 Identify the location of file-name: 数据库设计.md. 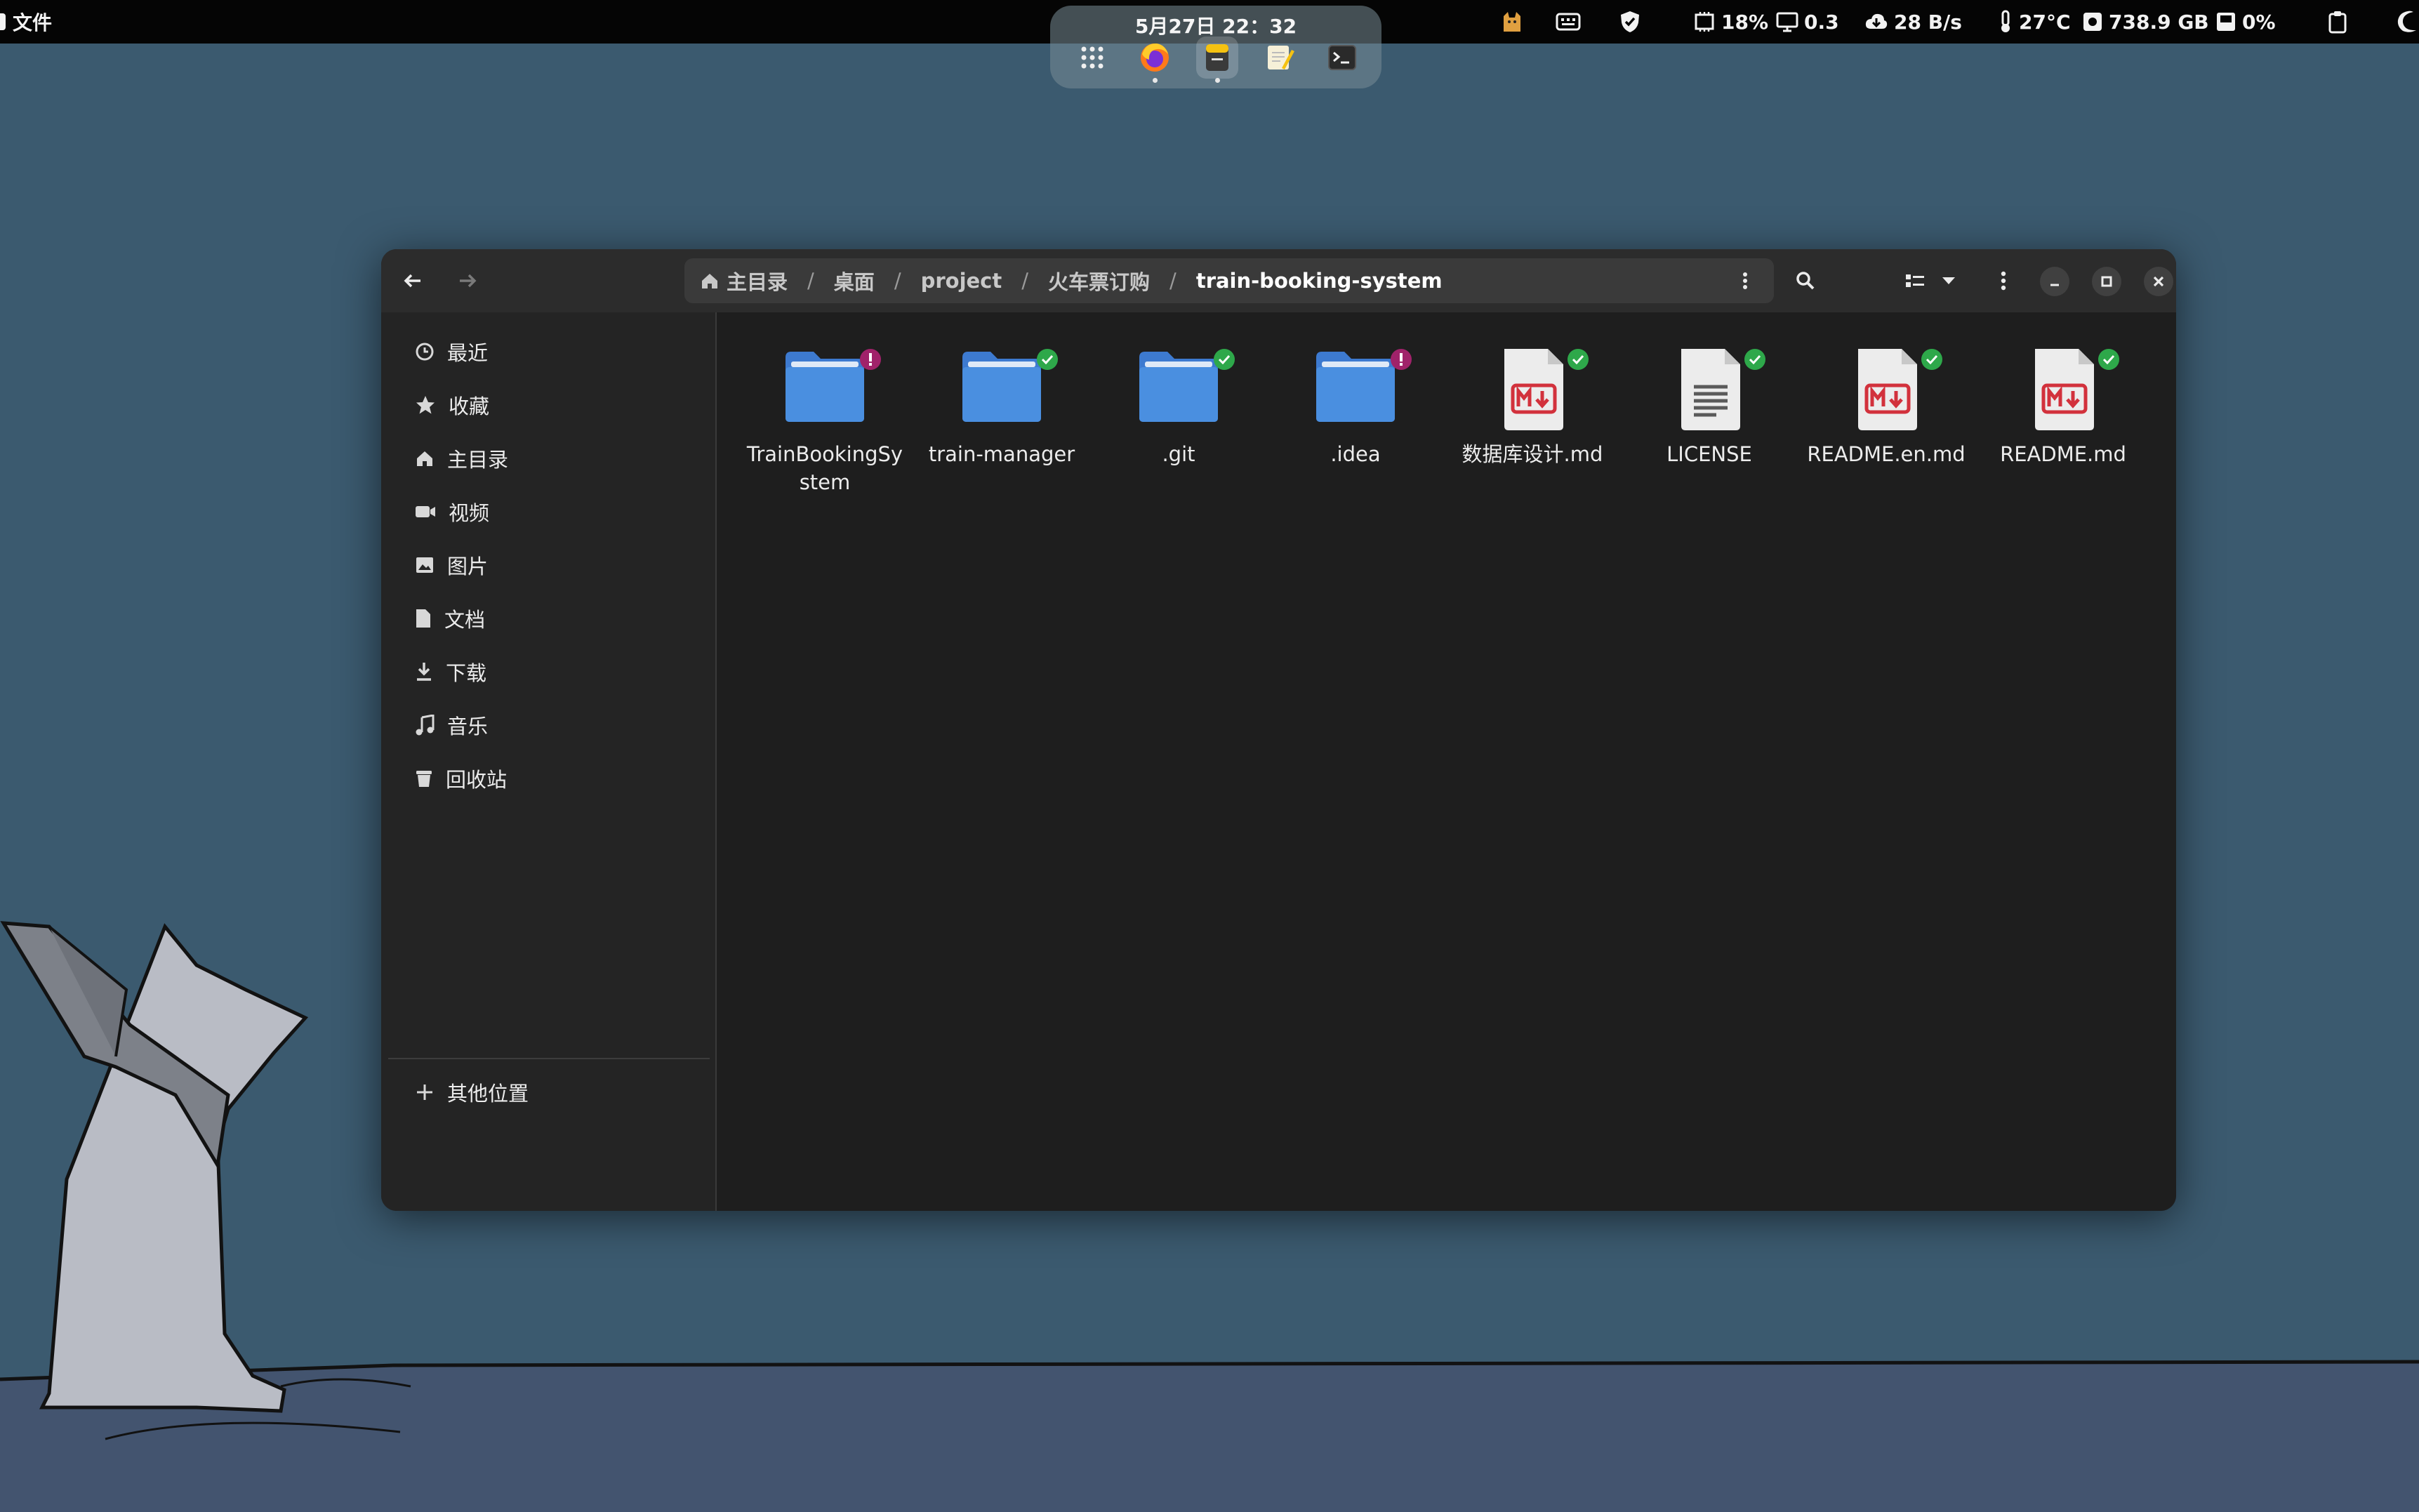
(1533, 454).